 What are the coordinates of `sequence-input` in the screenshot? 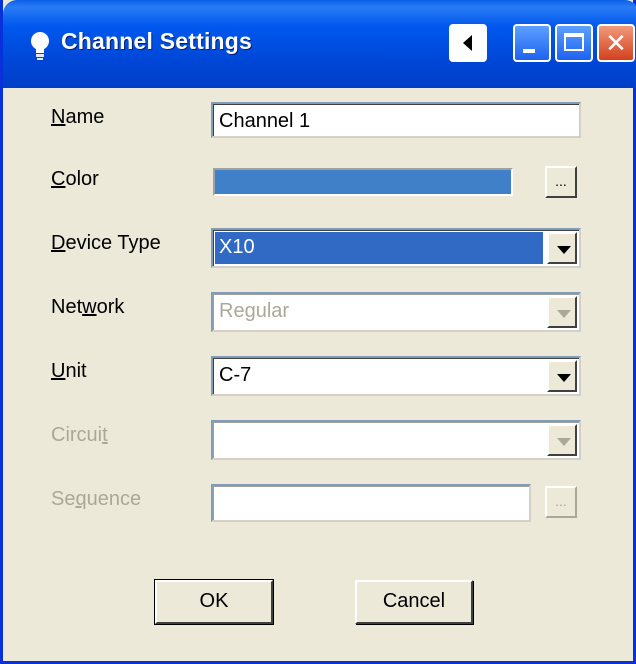 It's located at (371, 503).